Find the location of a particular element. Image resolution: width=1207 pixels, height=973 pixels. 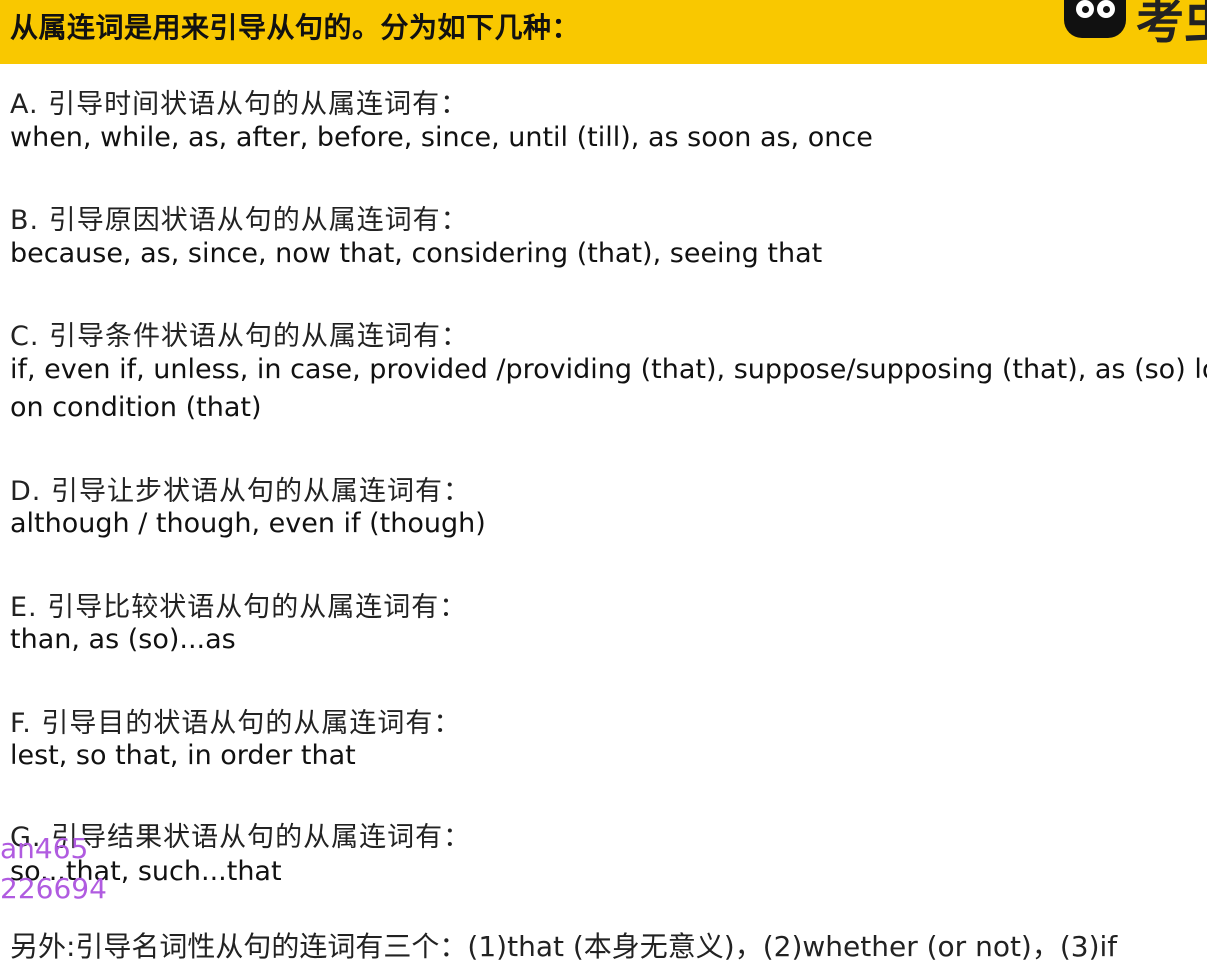

section-f-heading: F. 引导目的状语从句的从属连词有： is located at coordinates (236, 723).